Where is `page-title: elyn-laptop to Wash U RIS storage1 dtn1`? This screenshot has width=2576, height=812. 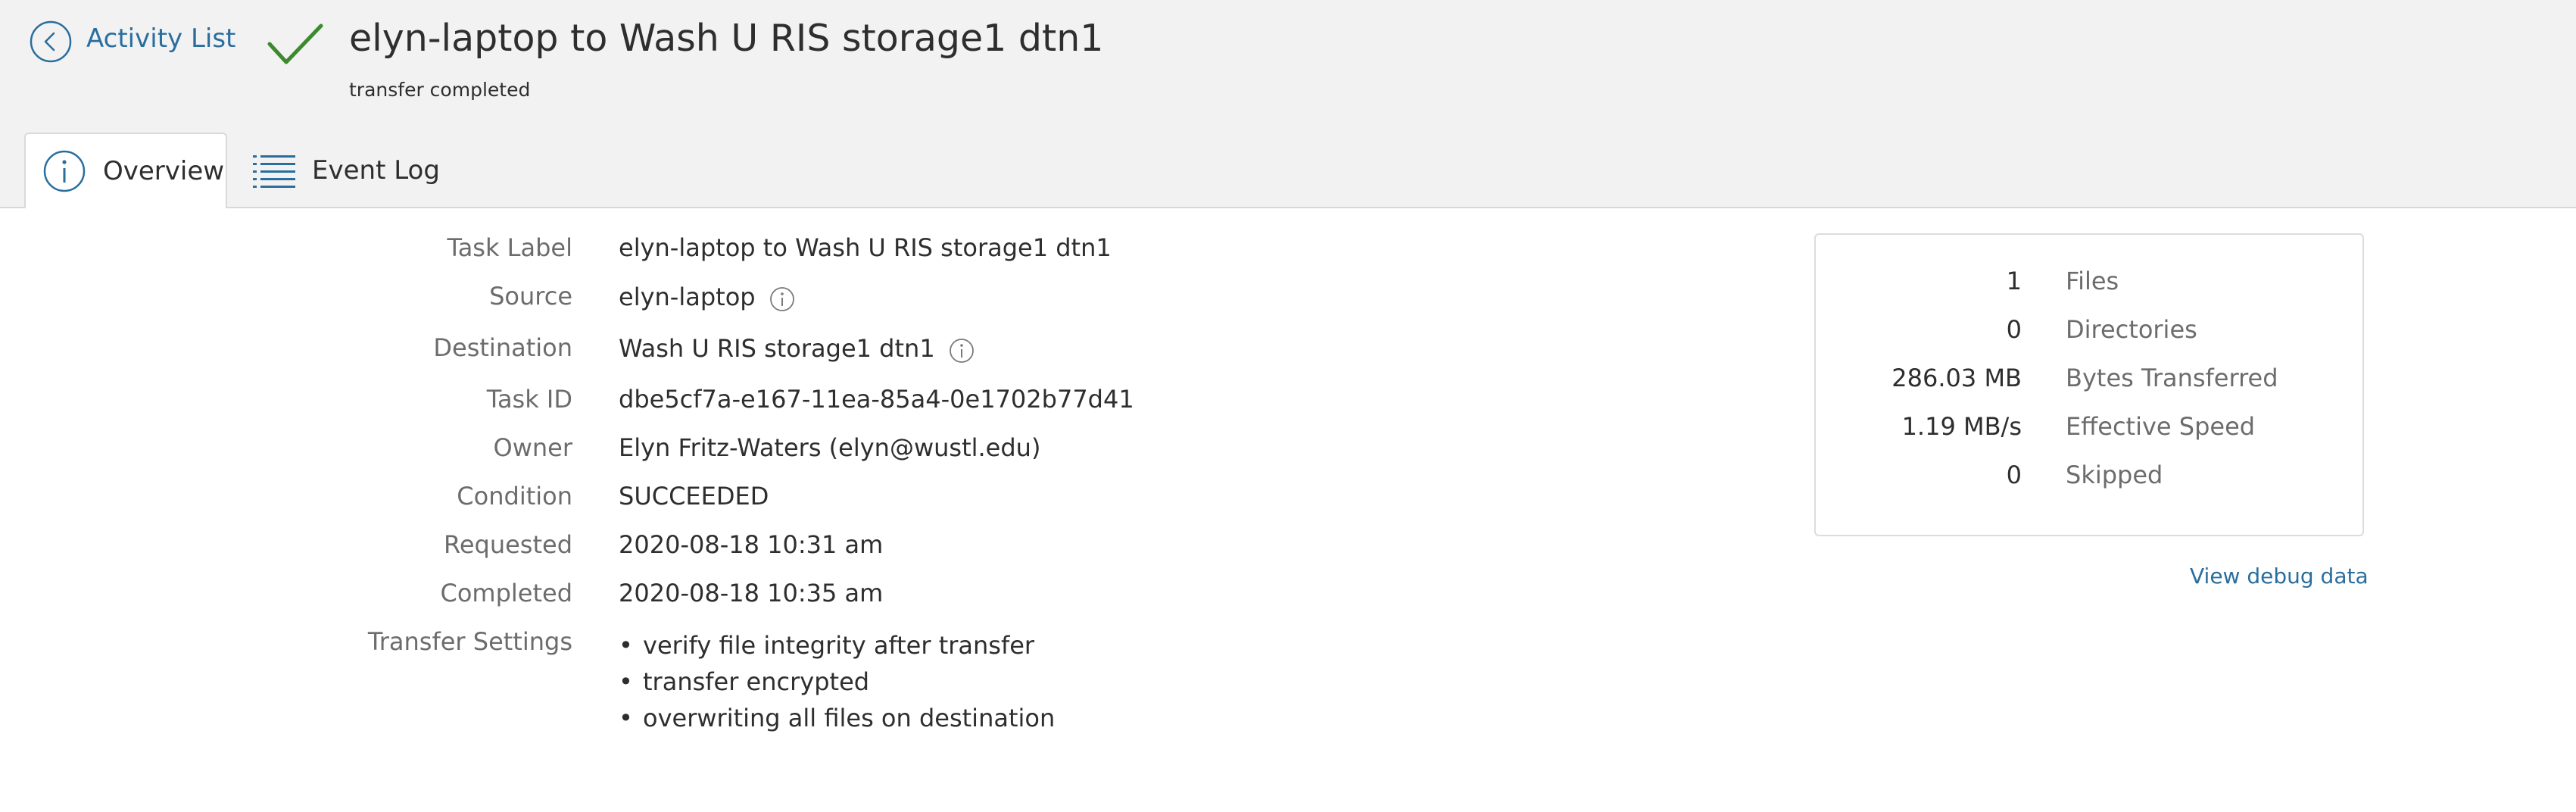 page-title: elyn-laptop to Wash U RIS storage1 dtn1 is located at coordinates (726, 38).